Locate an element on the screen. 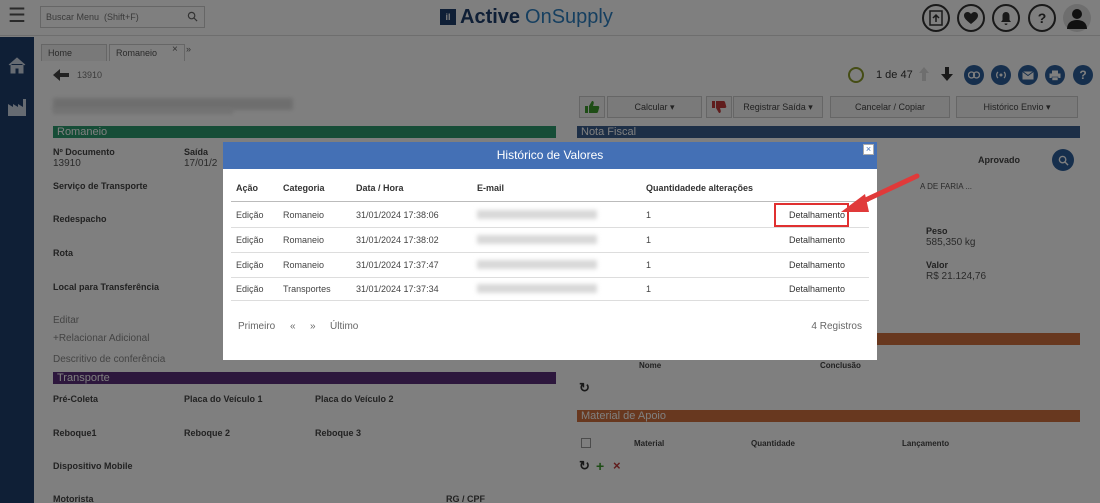  row-categoria: Transportes is located at coordinates (307, 289).